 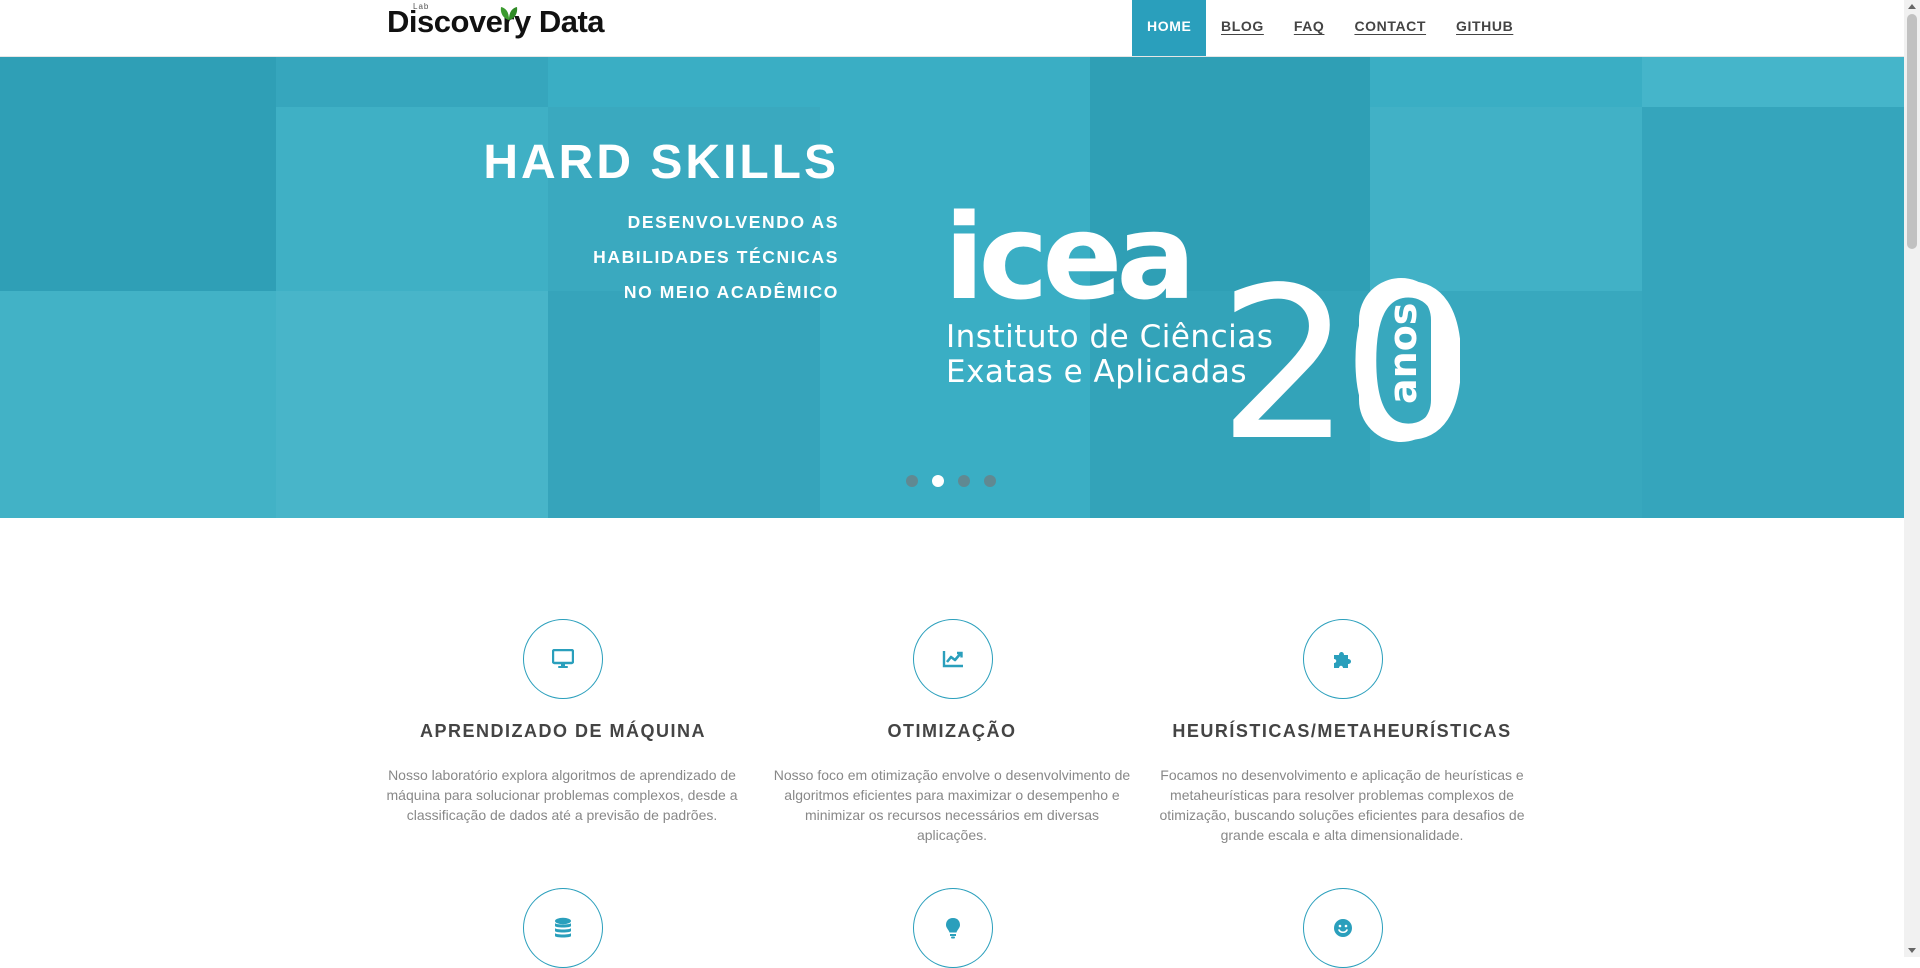 What do you see at coordinates (1912, 950) in the screenshot?
I see `scroll-down-arrow-icon` at bounding box center [1912, 950].